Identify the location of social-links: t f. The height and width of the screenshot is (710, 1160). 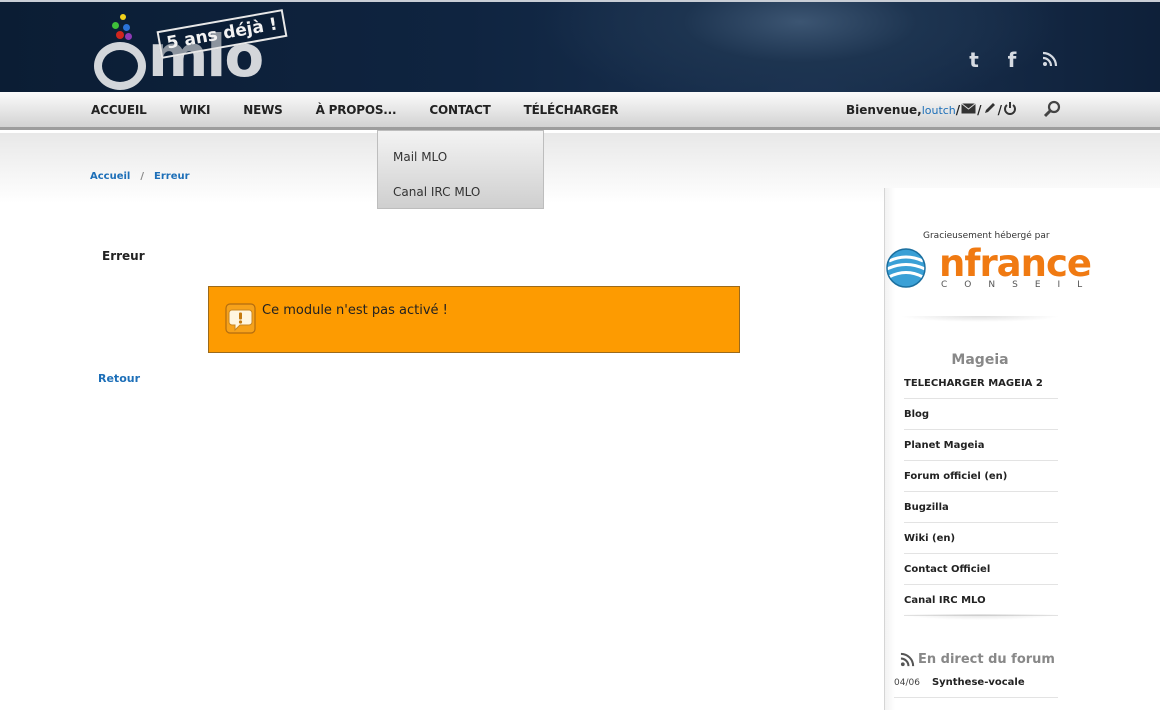
(1012, 60).